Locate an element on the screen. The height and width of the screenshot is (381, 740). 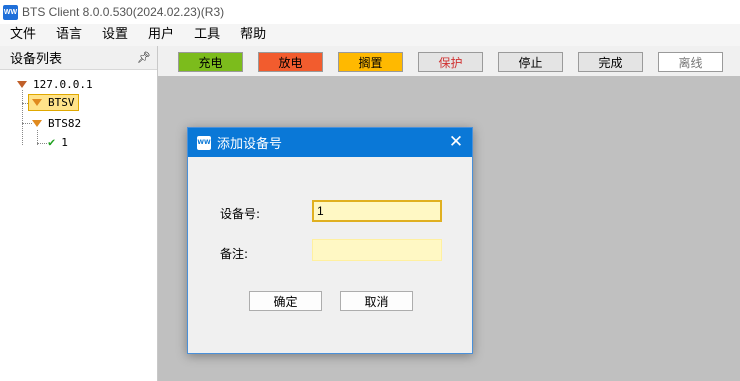
tree-node-root: 127.0.0.1 is located at coordinates (55, 84).